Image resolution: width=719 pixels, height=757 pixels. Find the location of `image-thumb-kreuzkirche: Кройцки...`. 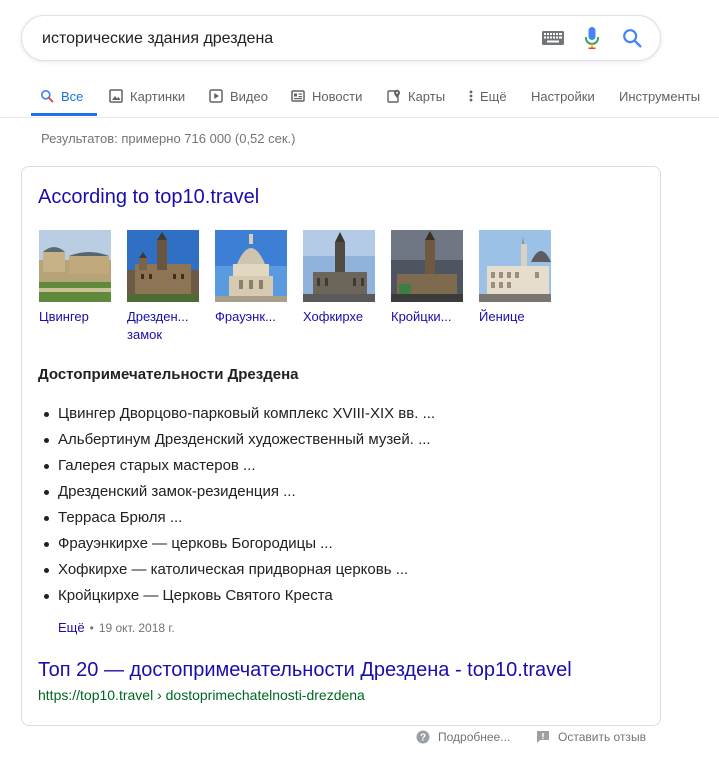

image-thumb-kreuzkirche: Кройцки... is located at coordinates (428, 278).